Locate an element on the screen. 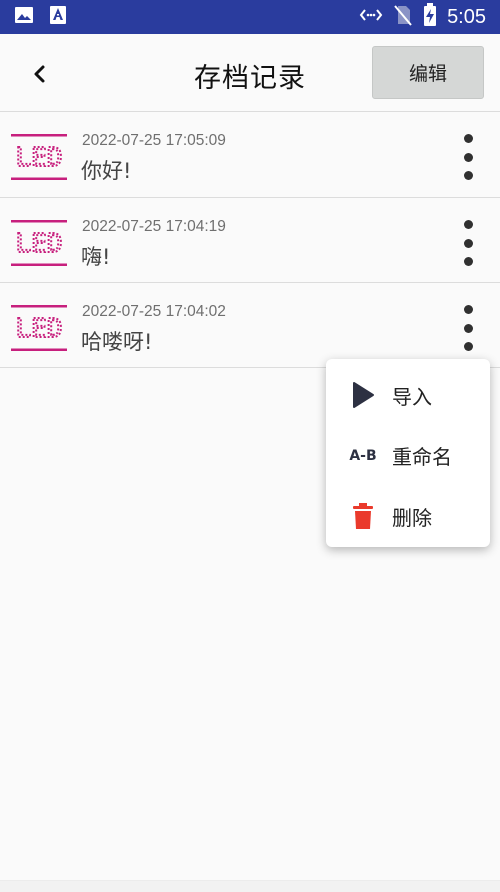 The image size is (500, 892). list-item: LED 2022-07-25 17:05:09 你好! is located at coordinates (250, 155).